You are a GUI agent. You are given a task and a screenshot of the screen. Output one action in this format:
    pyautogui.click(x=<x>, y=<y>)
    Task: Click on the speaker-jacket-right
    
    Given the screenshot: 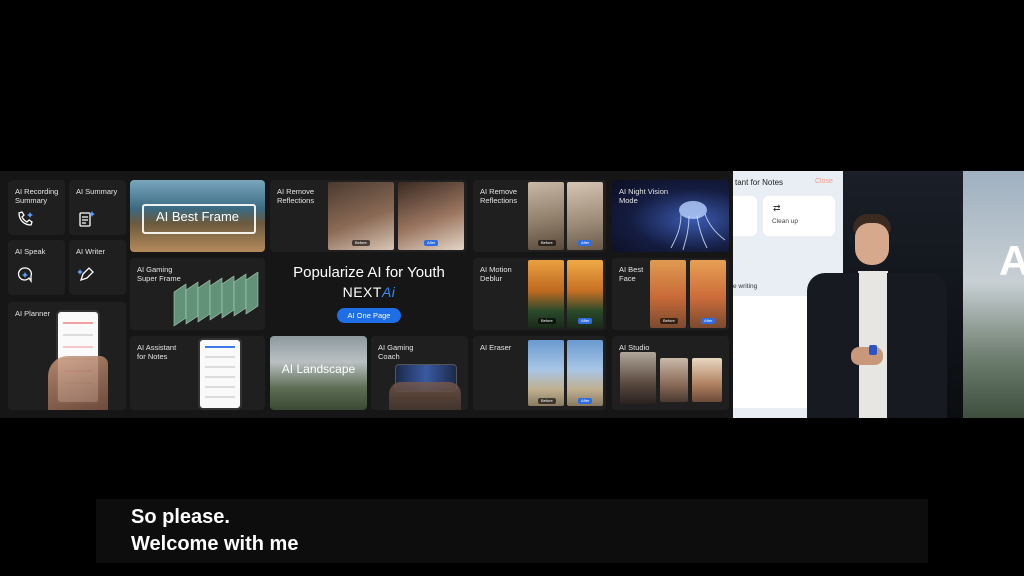 What is the action you would take?
    pyautogui.click(x=917, y=345)
    